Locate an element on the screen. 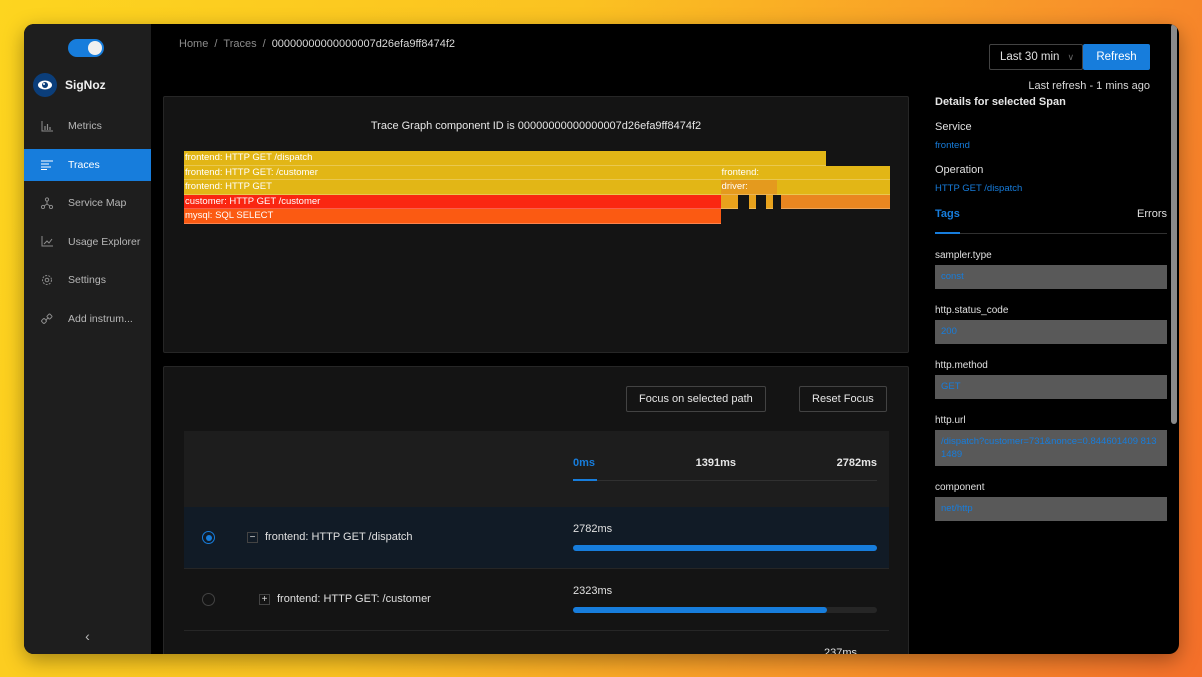 The width and height of the screenshot is (1202, 677). signoz-eye-logo-icon is located at coordinates (45, 85).